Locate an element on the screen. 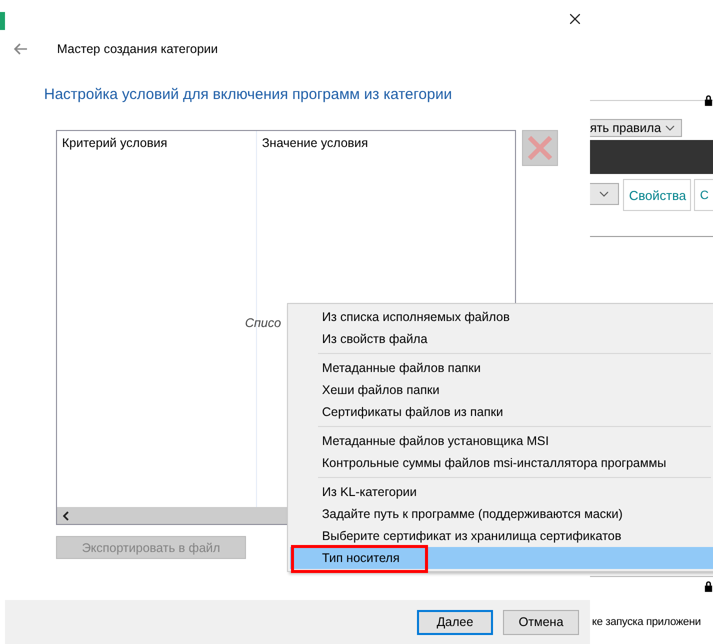 This screenshot has height=644, width=713. menu-item: Из KL-категории is located at coordinates (501, 492).